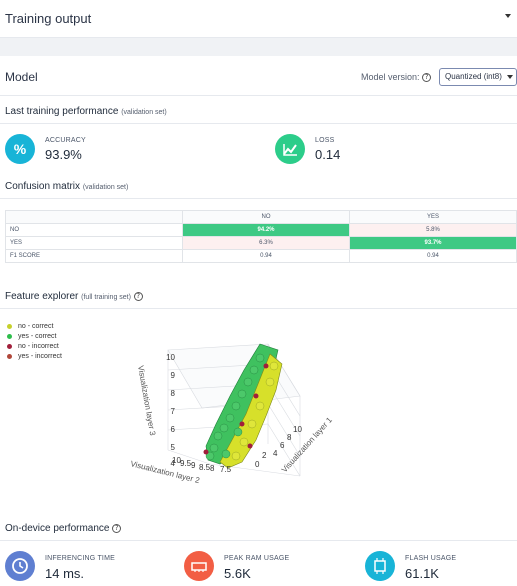 The width and height of the screenshot is (517, 586). I want to click on z-tick: 5, so click(173, 447).